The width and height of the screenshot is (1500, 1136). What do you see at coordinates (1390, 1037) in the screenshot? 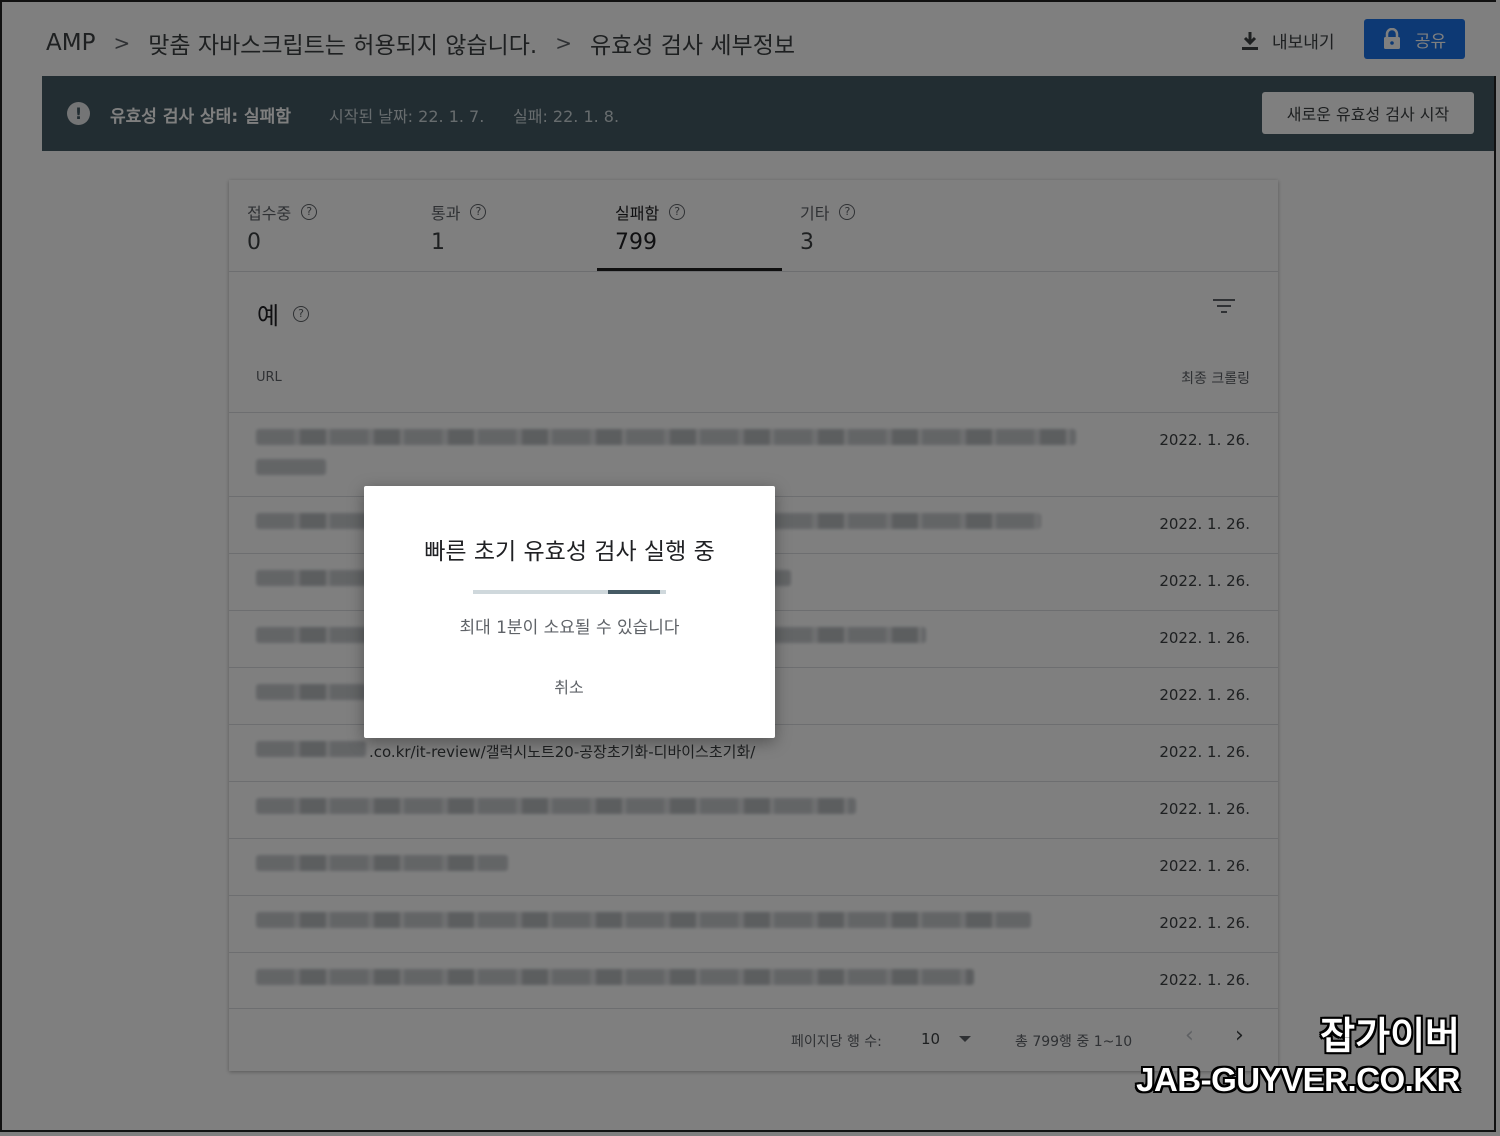
I see `watermark-korean: 잡가이버` at bounding box center [1390, 1037].